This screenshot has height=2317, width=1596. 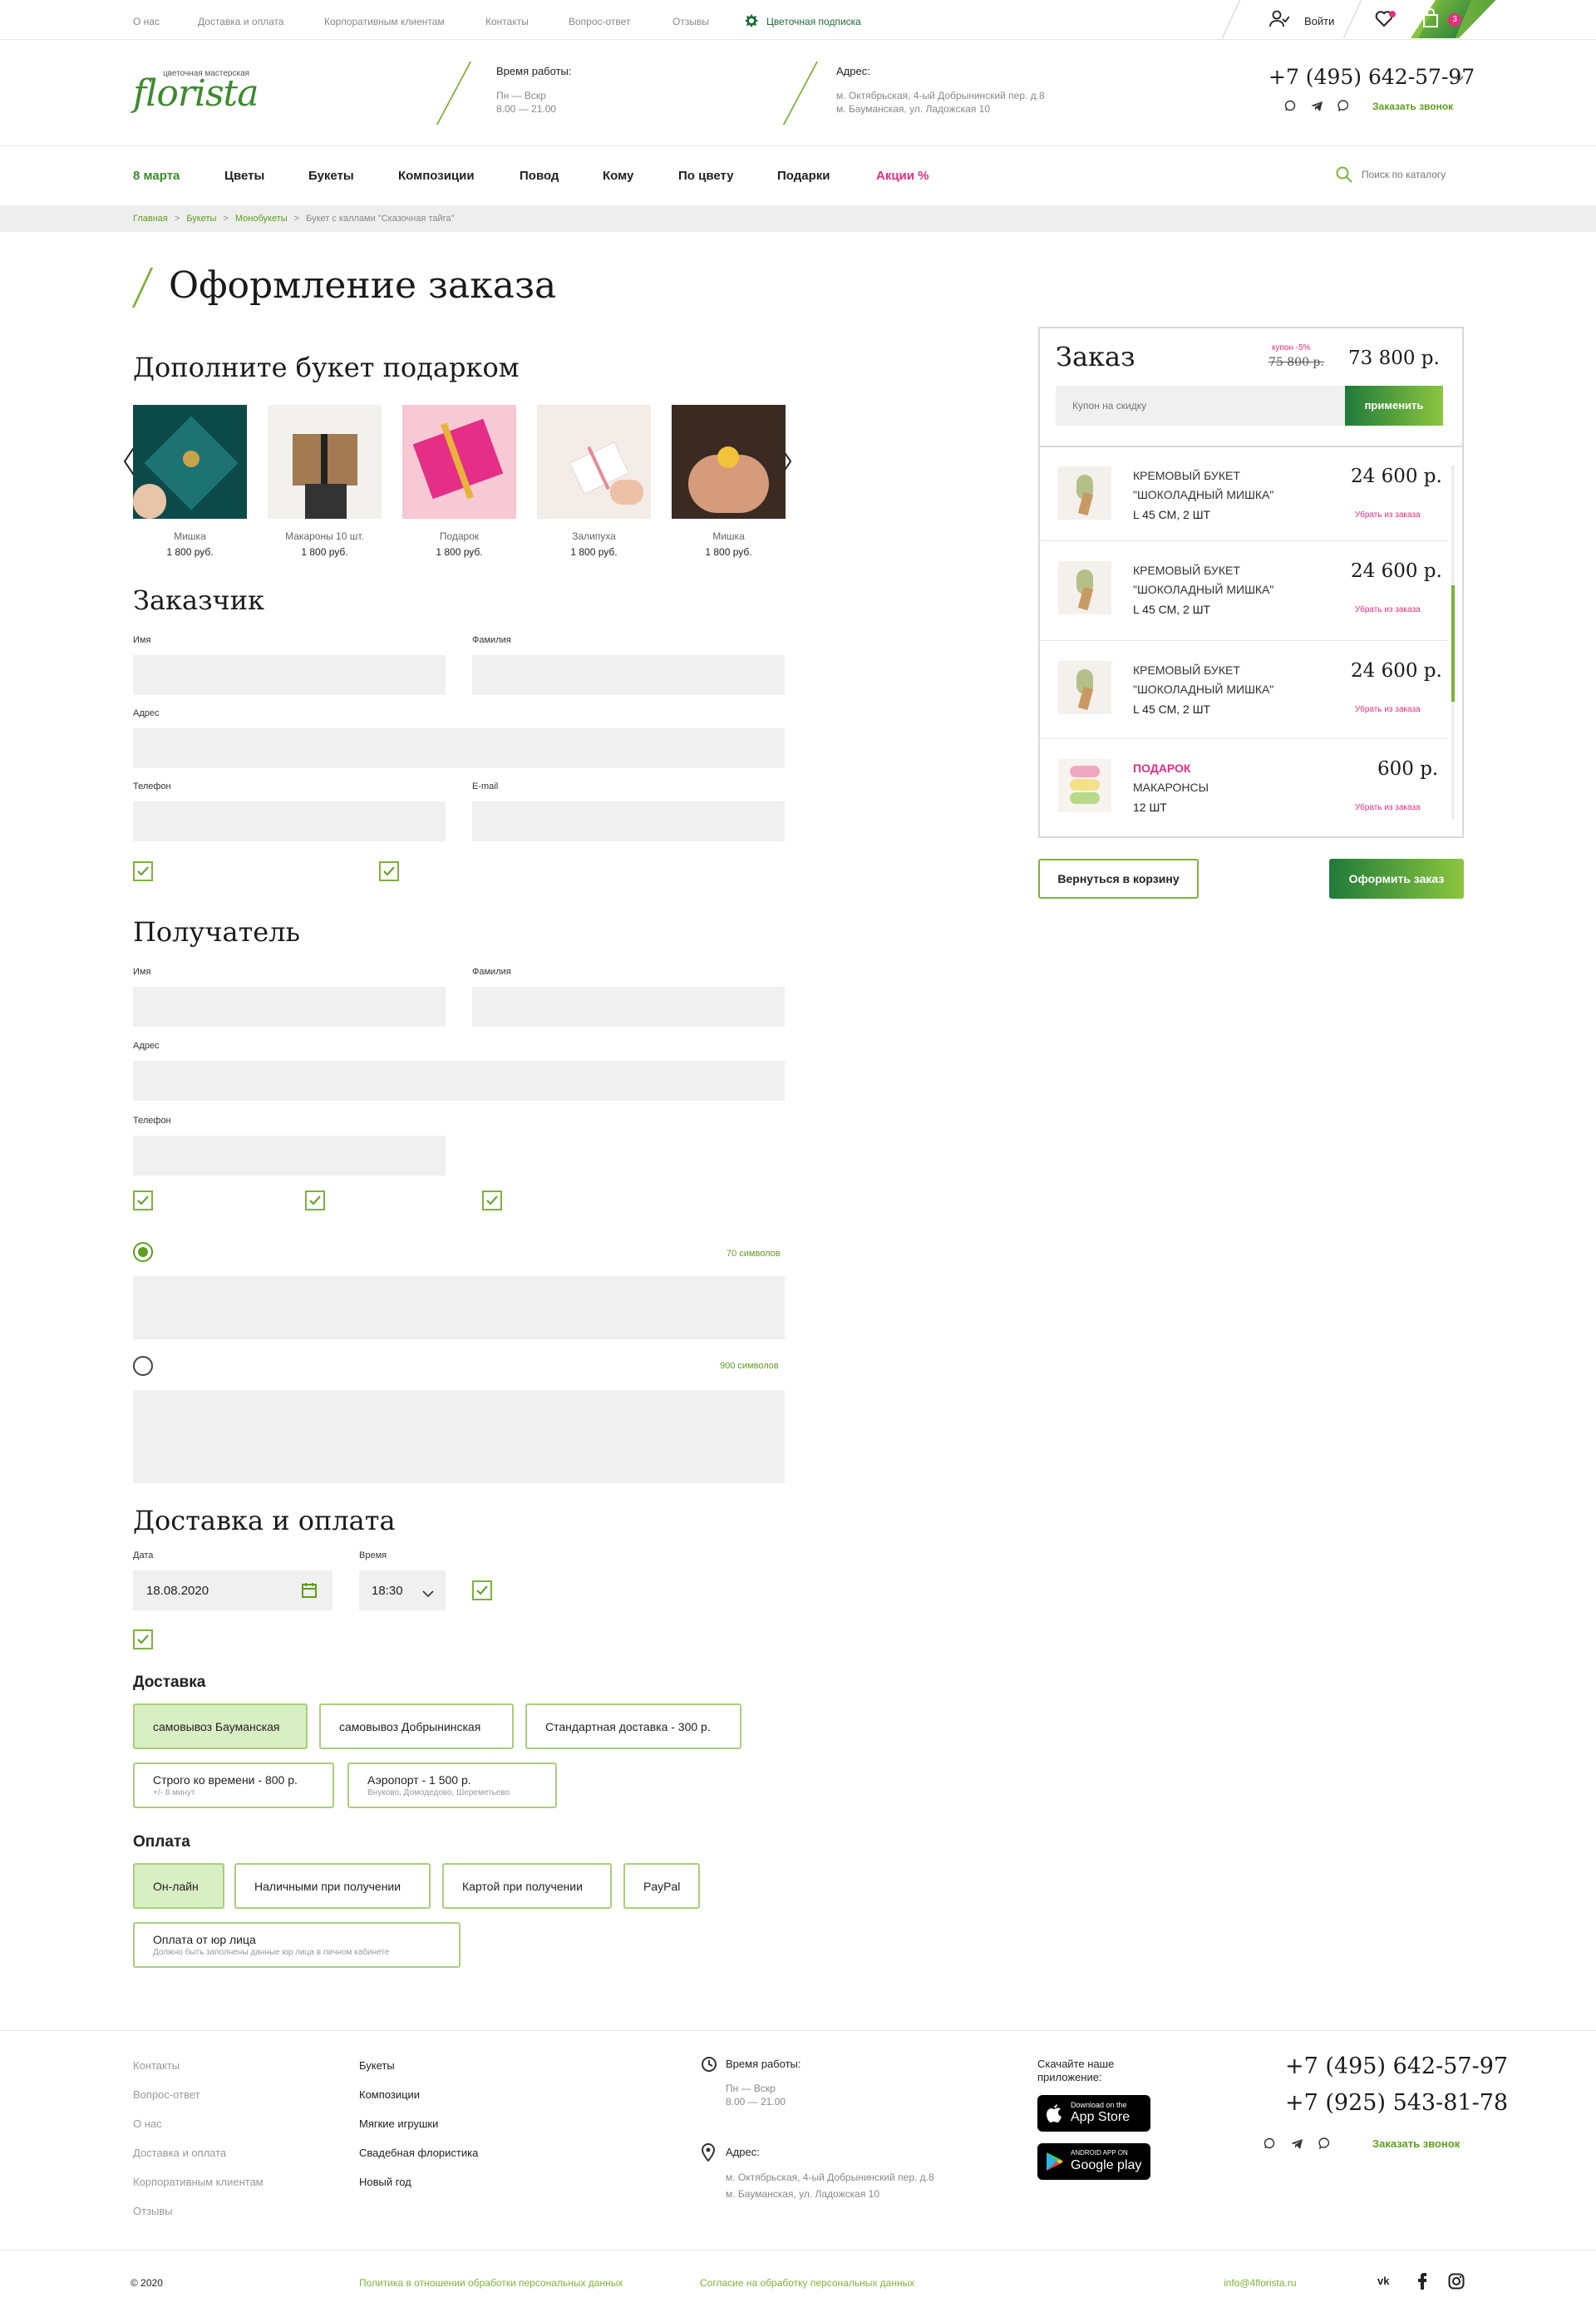 What do you see at coordinates (156, 2065) in the screenshot?
I see `footer-link-contacts: Контакты` at bounding box center [156, 2065].